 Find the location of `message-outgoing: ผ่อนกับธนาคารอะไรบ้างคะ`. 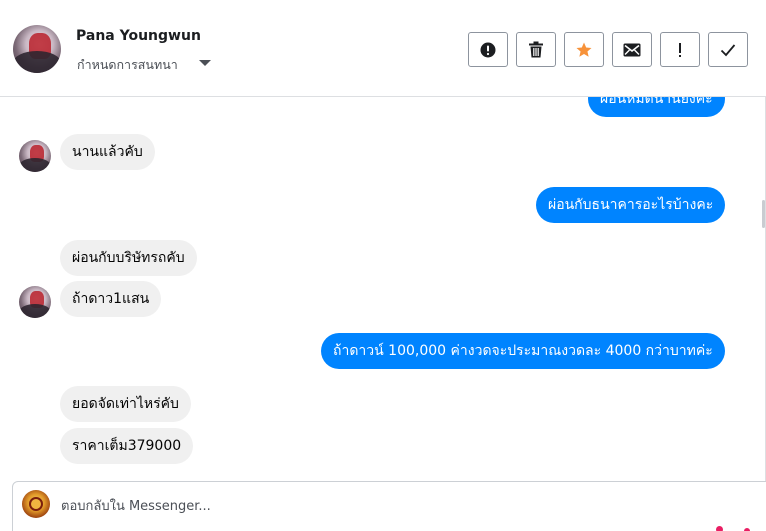

message-outgoing: ผ่อนกับธนาคารอะไรบ้างคะ is located at coordinates (631, 205).